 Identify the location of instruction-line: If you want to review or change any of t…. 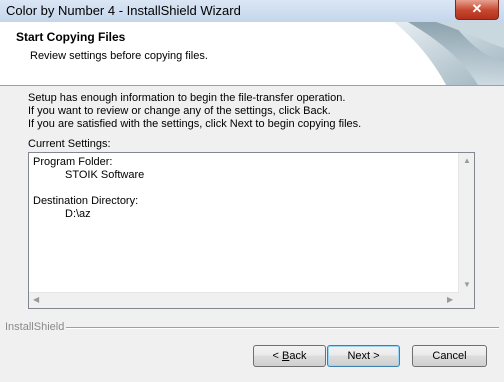
(179, 111).